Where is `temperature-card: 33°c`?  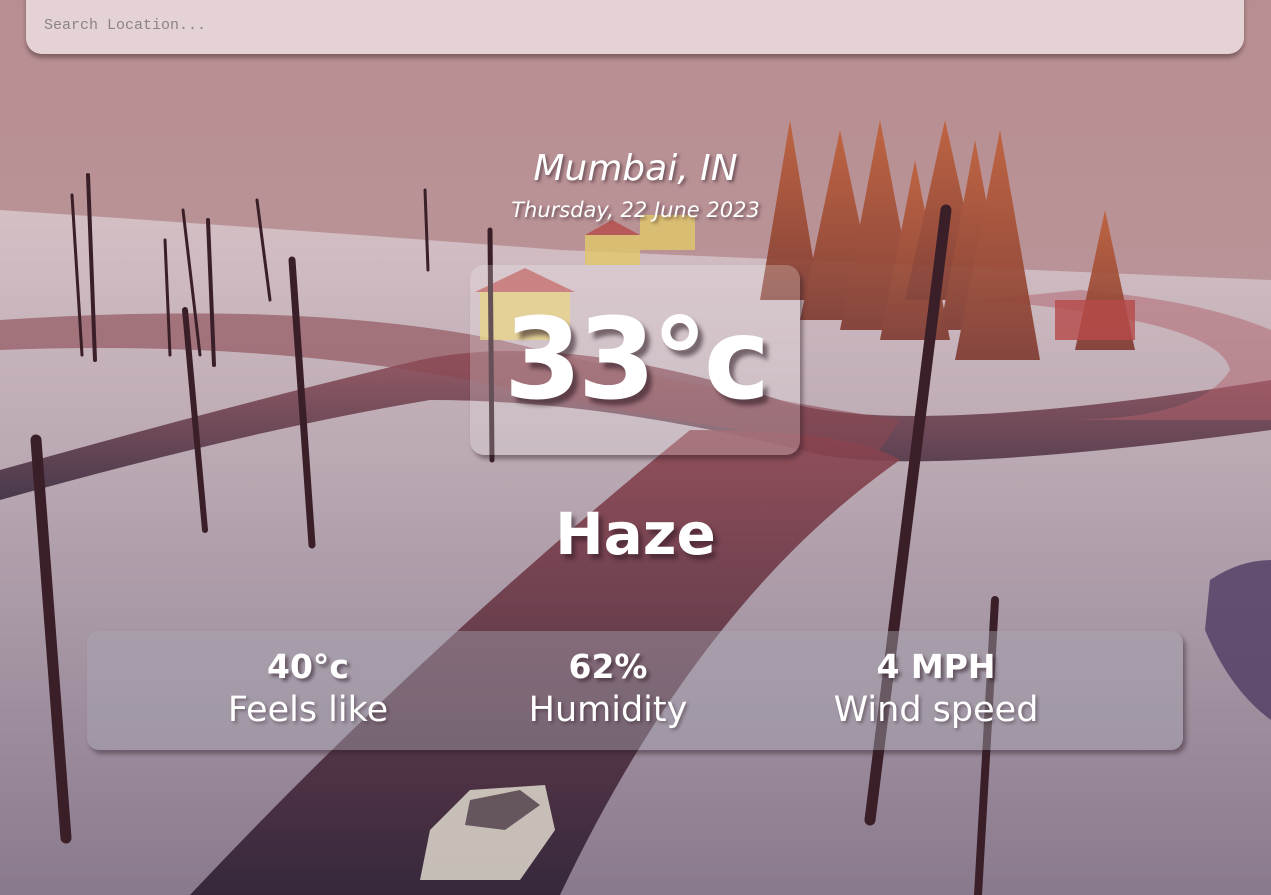
temperature-card: 33°c is located at coordinates (635, 360).